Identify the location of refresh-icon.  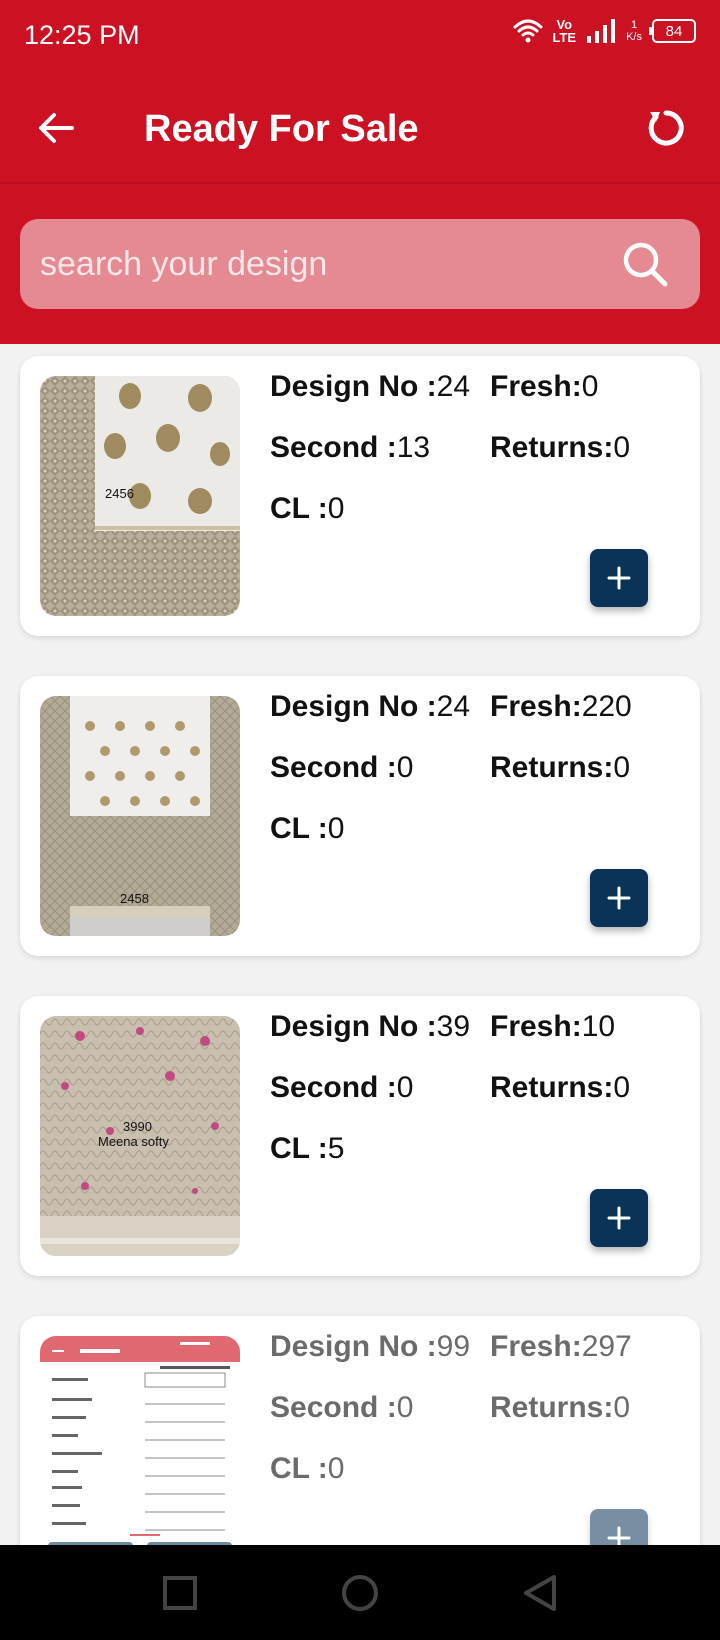
(666, 128).